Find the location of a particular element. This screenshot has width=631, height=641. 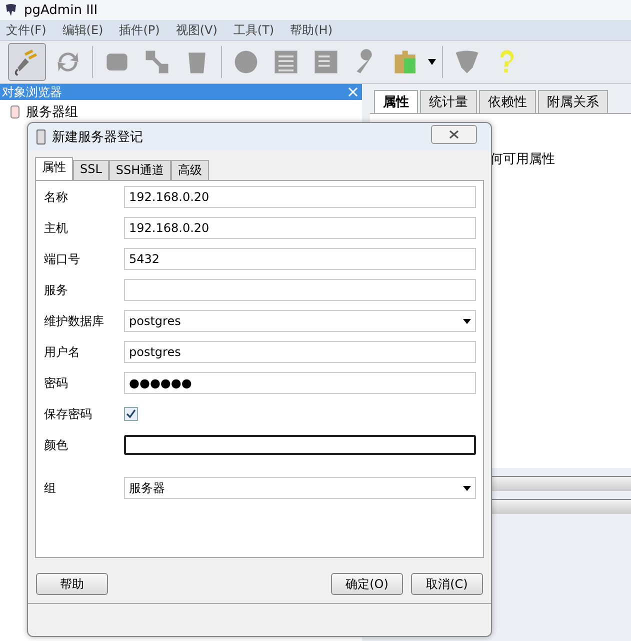

menu-item: 插件(P) is located at coordinates (139, 30).